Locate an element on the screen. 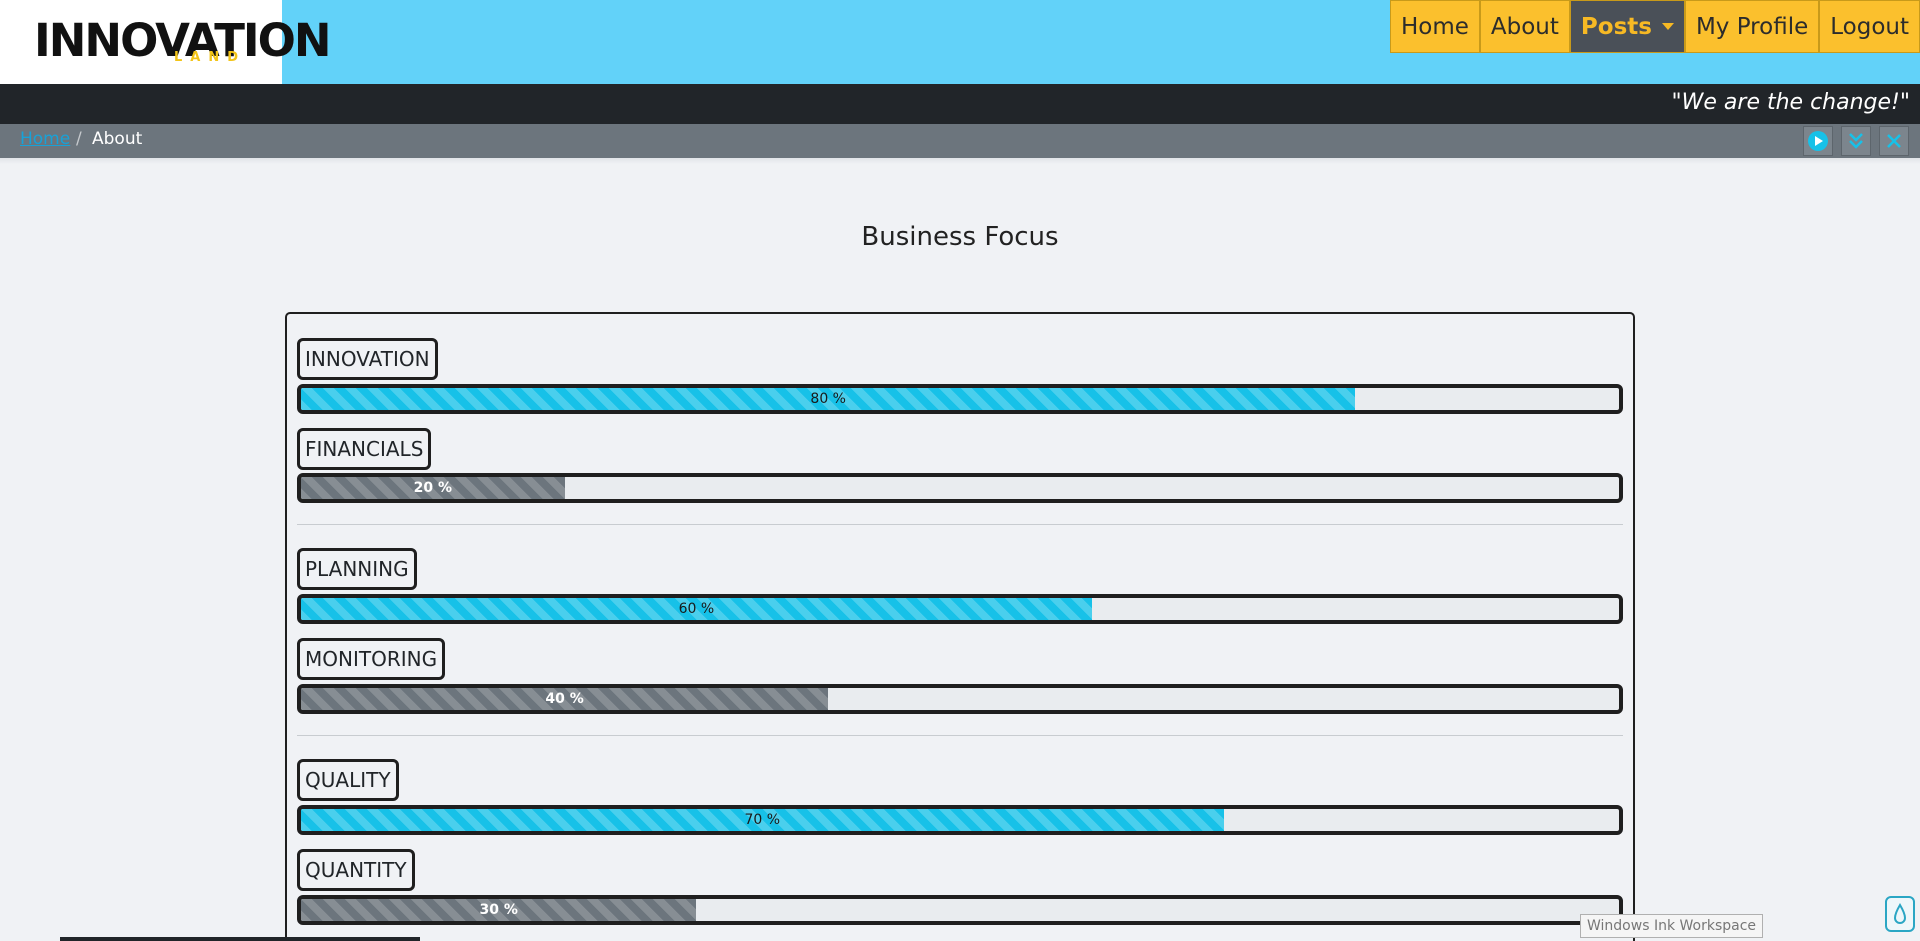 The height and width of the screenshot is (941, 1920). progress-fill: 80 % is located at coordinates (828, 399).